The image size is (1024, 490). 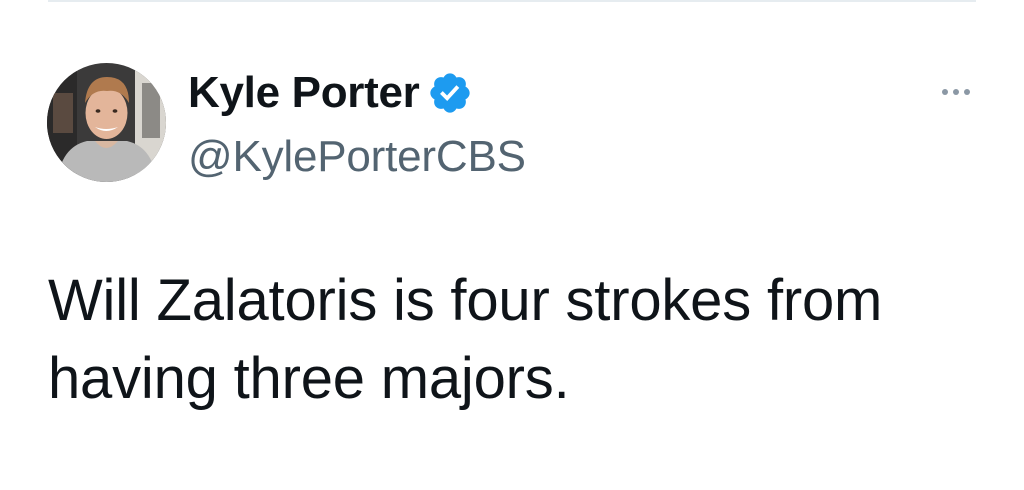 What do you see at coordinates (304, 93) in the screenshot?
I see `author-display-name: Kyle Porter` at bounding box center [304, 93].